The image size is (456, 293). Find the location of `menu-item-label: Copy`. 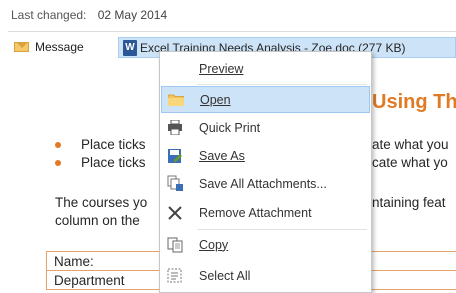

menu-item-label: Copy is located at coordinates (214, 244).